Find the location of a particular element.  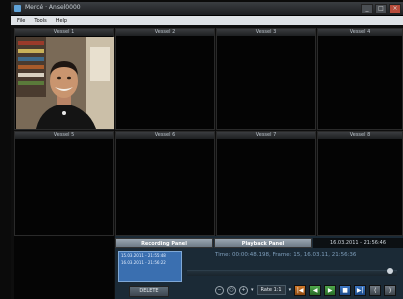

stop-button: ■ is located at coordinates (345, 290).